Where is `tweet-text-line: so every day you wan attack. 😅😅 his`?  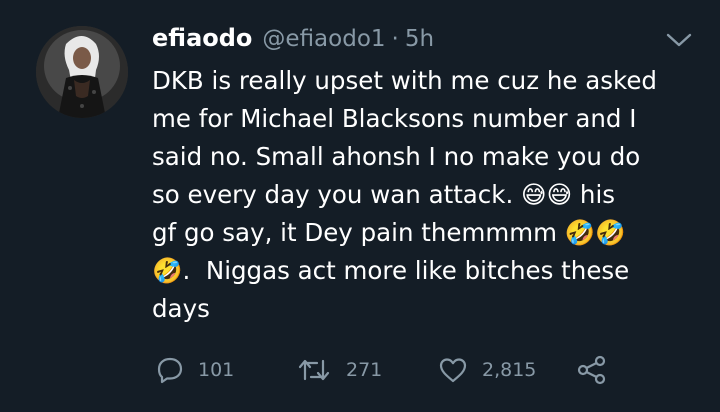
tweet-text-line: so every day you wan attack. 😅😅 his is located at coordinates (384, 194).